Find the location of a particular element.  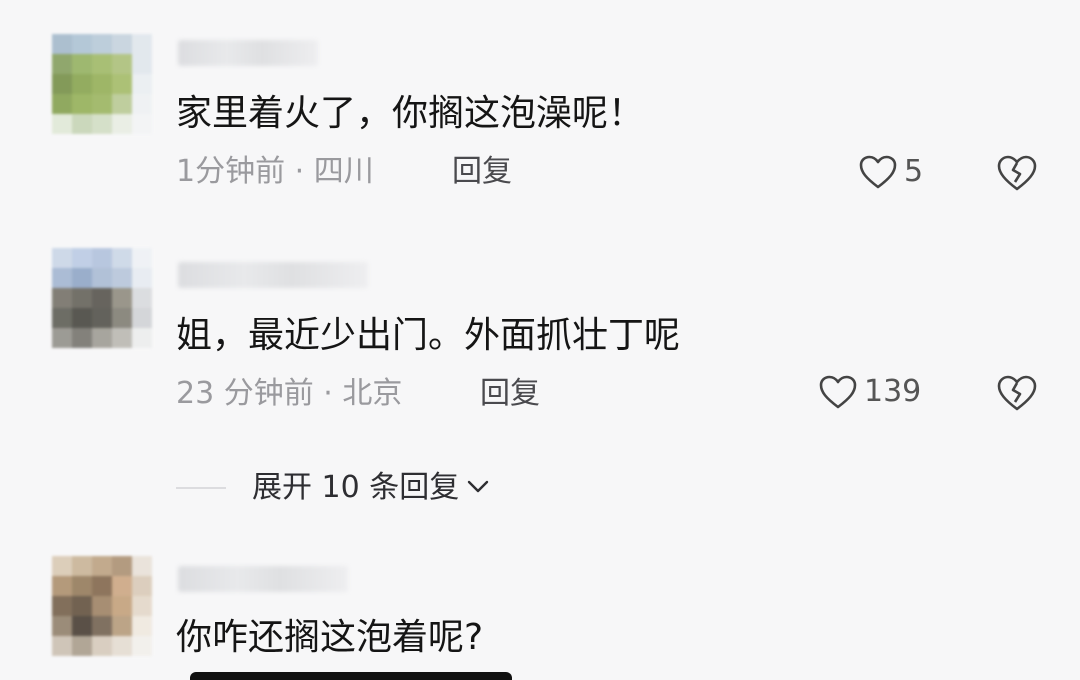

comment-text: 姐，最近少出门。外面抓壮丁呢 is located at coordinates (428, 335).